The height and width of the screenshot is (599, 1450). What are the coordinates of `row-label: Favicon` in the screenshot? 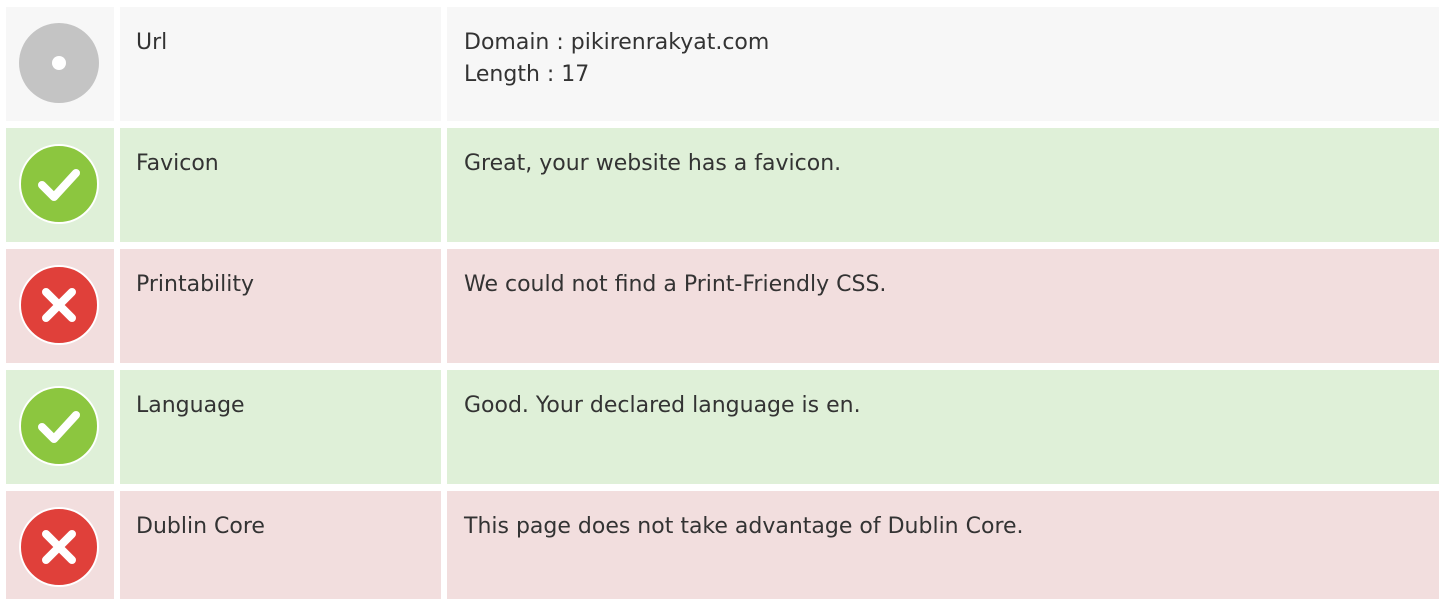 It's located at (280, 185).